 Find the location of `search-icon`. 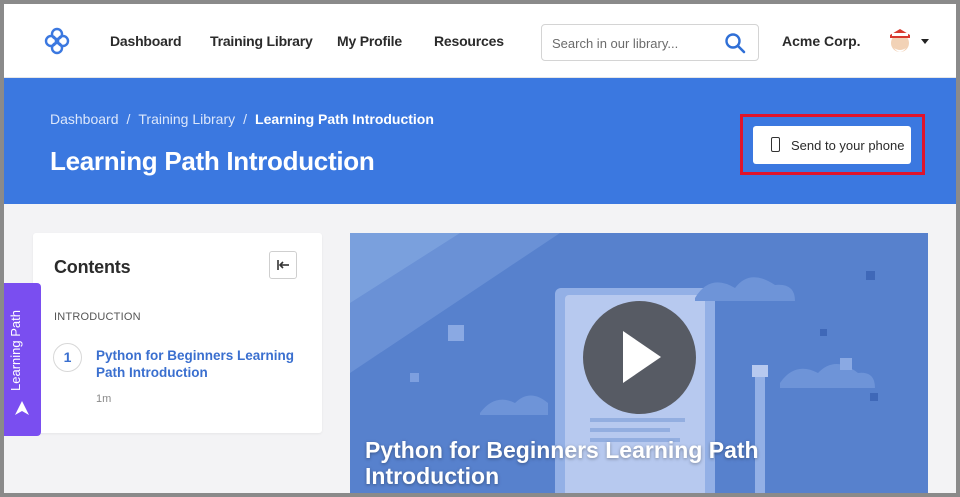

search-icon is located at coordinates (735, 43).